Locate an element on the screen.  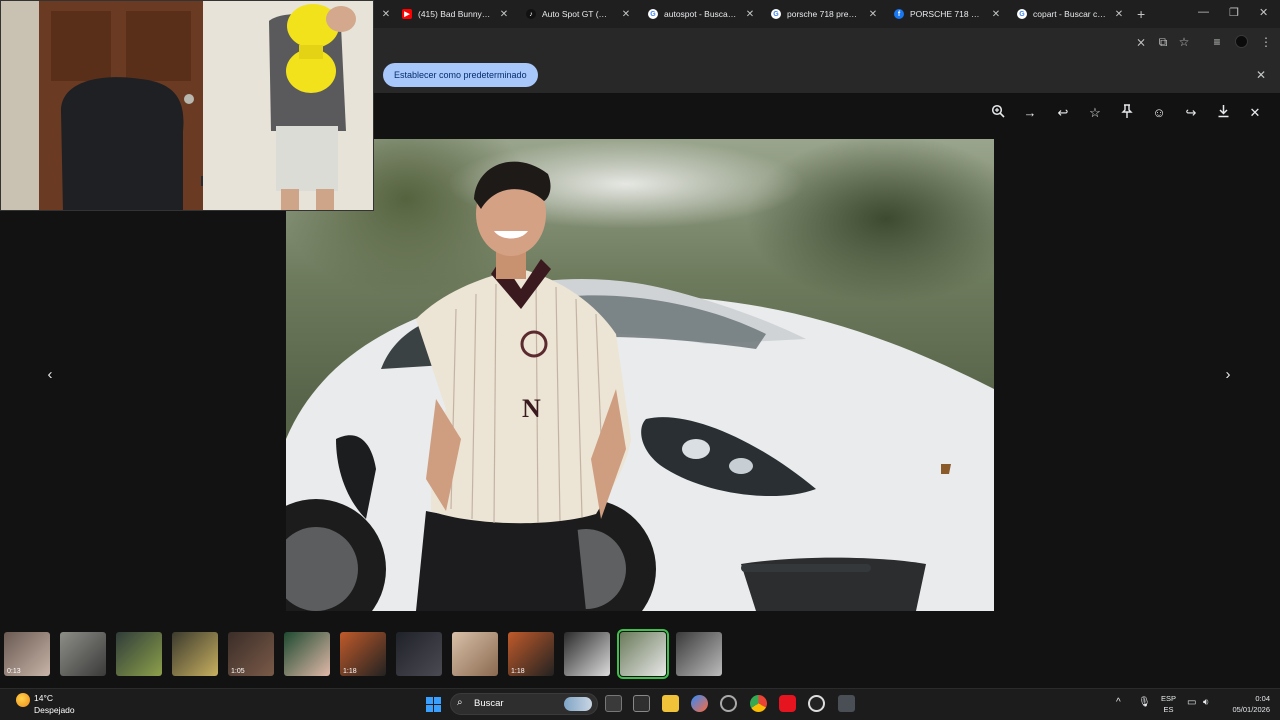
chrome-icon is located at coordinates (758, 703).